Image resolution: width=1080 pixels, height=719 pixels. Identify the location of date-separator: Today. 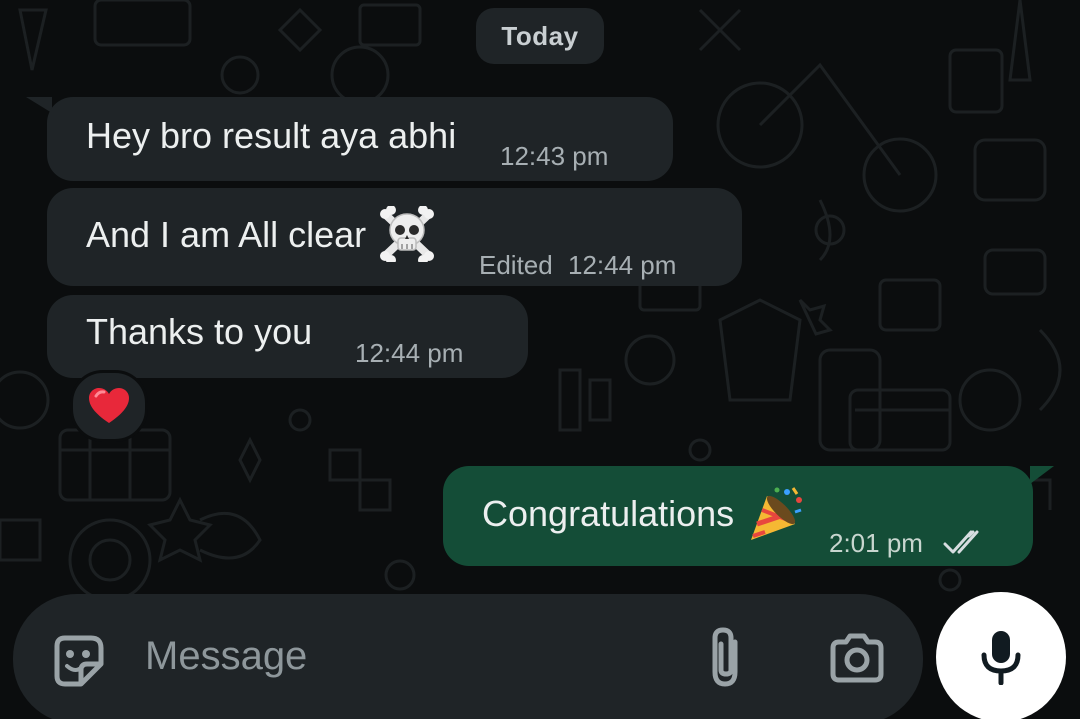
(540, 36).